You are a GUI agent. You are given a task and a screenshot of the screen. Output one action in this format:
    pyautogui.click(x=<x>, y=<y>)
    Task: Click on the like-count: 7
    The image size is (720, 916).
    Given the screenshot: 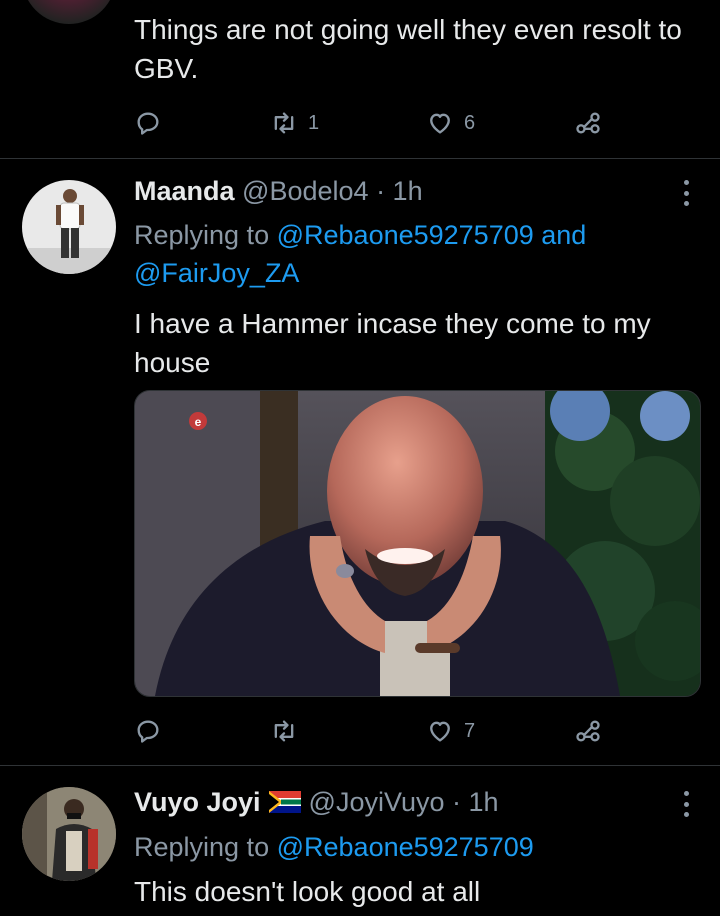 What is the action you would take?
    pyautogui.click(x=470, y=730)
    